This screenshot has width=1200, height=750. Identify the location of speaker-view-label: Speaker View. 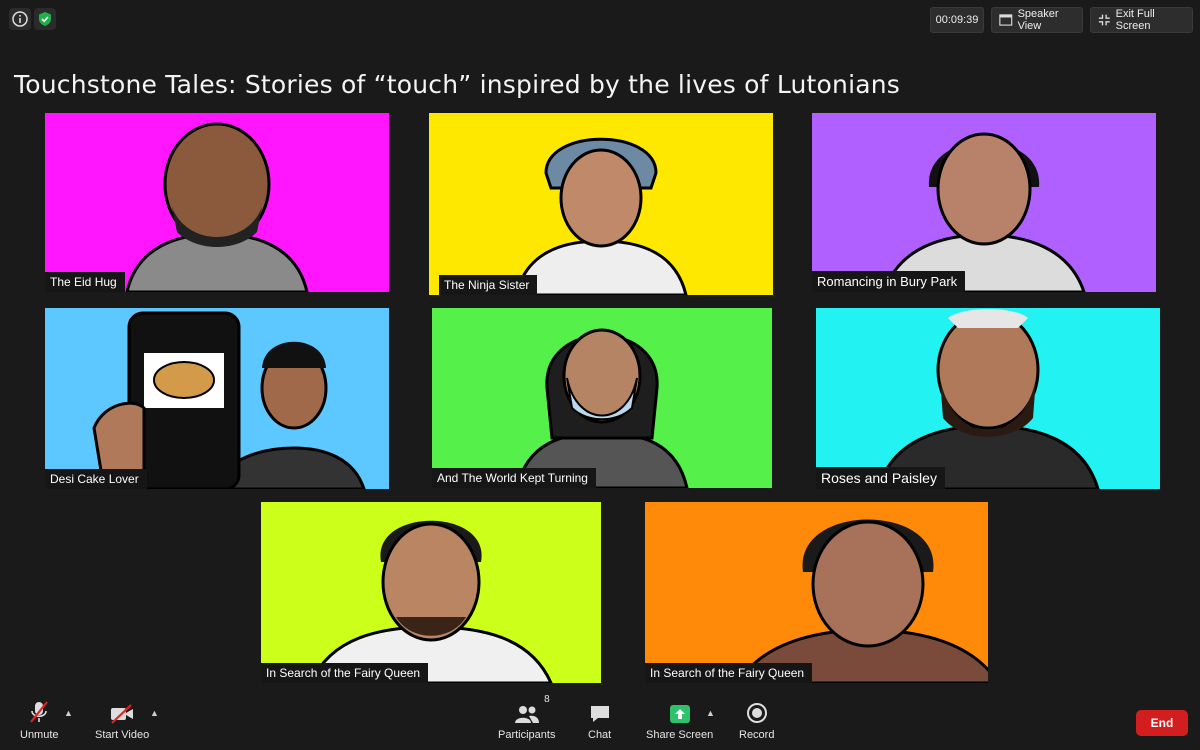
(1038, 20).